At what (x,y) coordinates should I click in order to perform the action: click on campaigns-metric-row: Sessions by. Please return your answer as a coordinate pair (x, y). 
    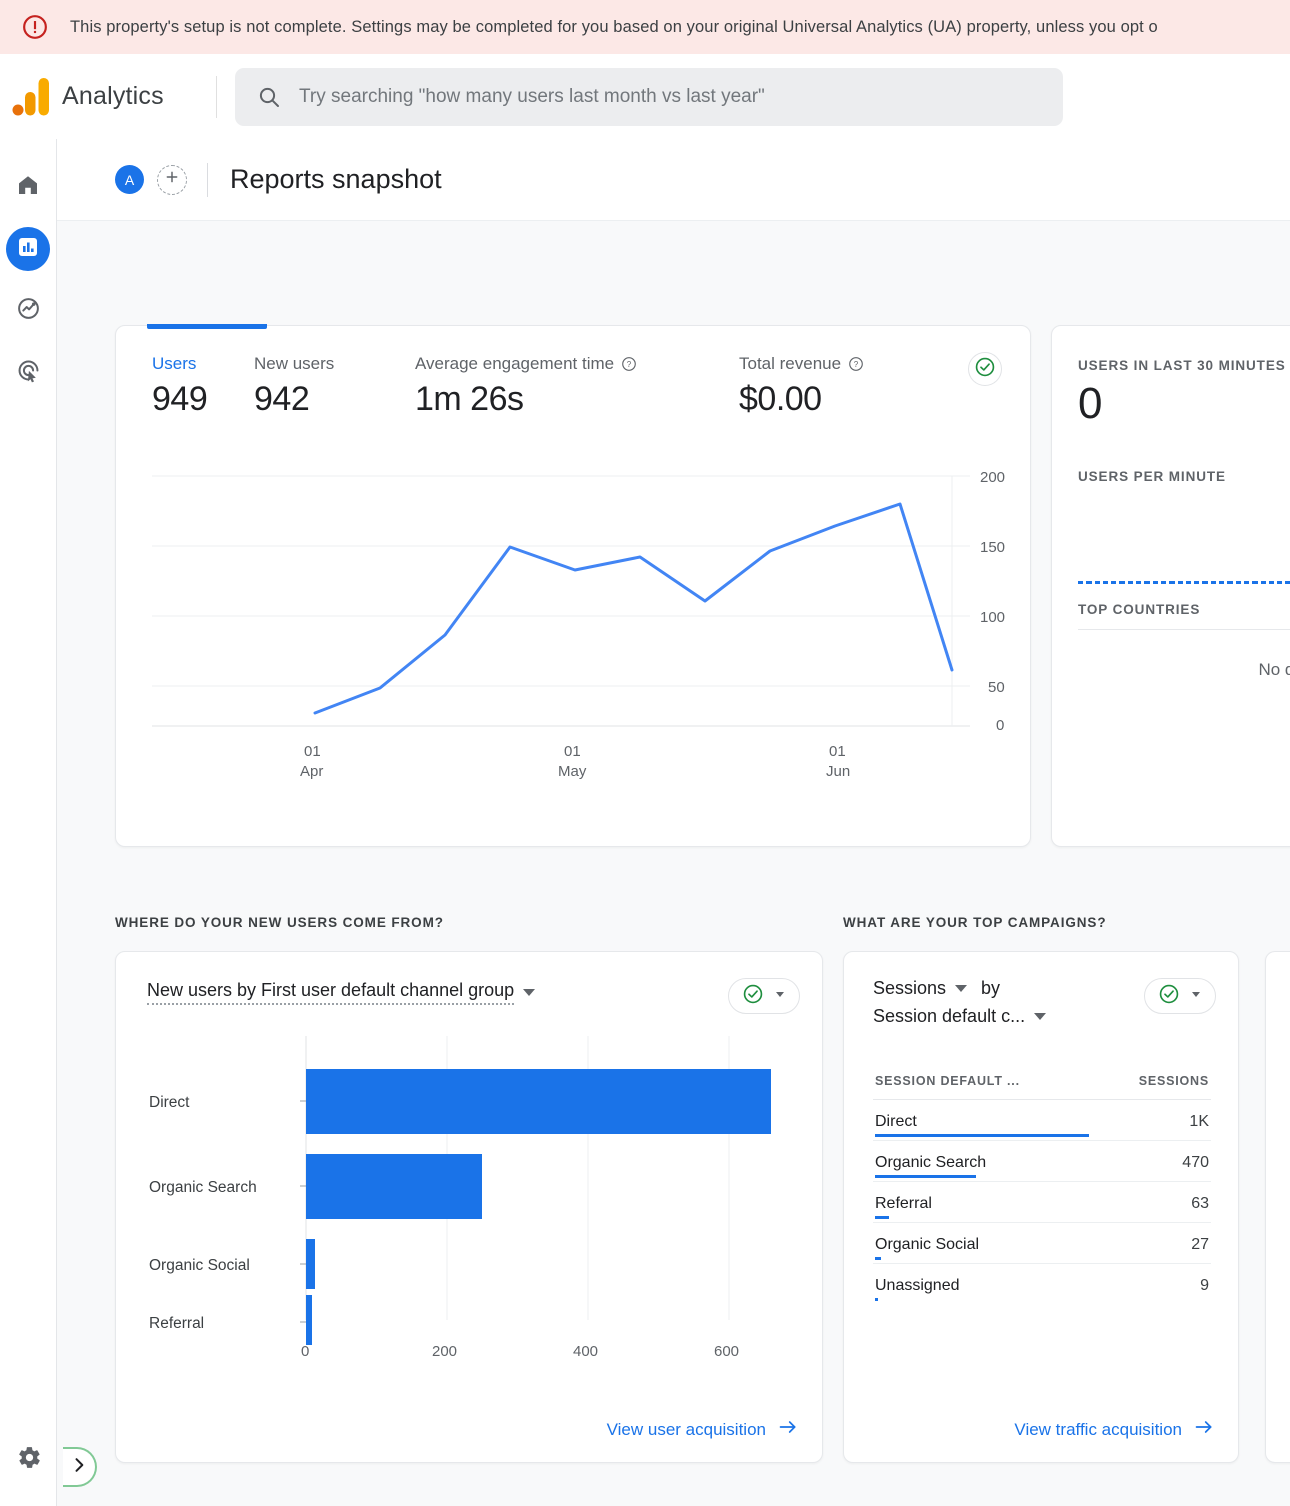
    Looking at the image, I should click on (1003, 988).